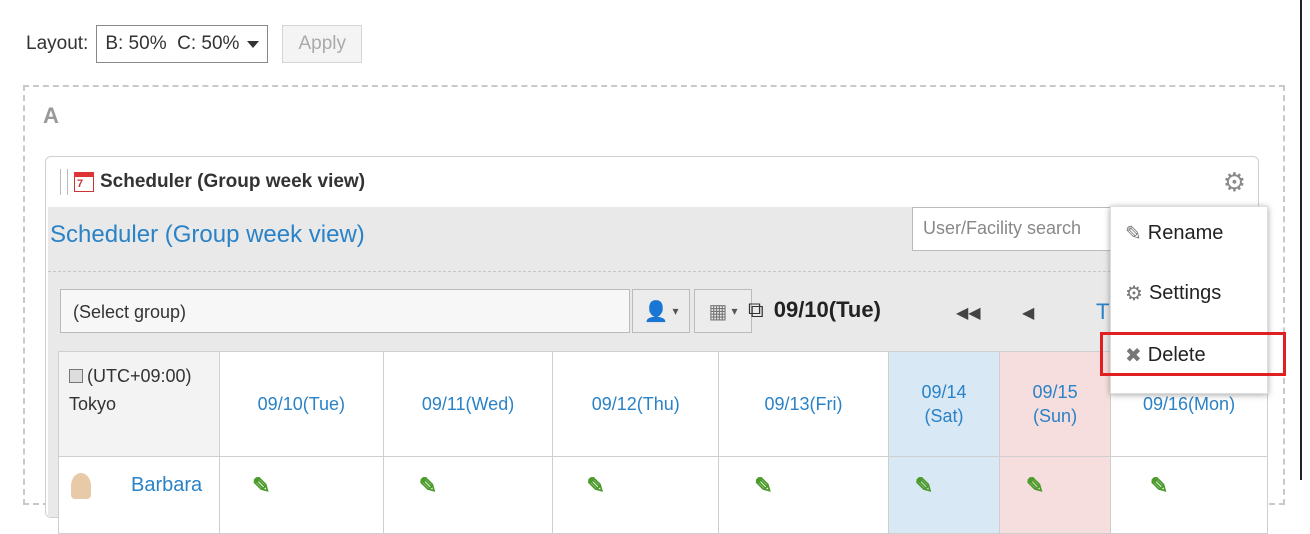 This screenshot has height=534, width=1310. What do you see at coordinates (1173, 293) in the screenshot?
I see `menu-item-settings: ⚙ Settings` at bounding box center [1173, 293].